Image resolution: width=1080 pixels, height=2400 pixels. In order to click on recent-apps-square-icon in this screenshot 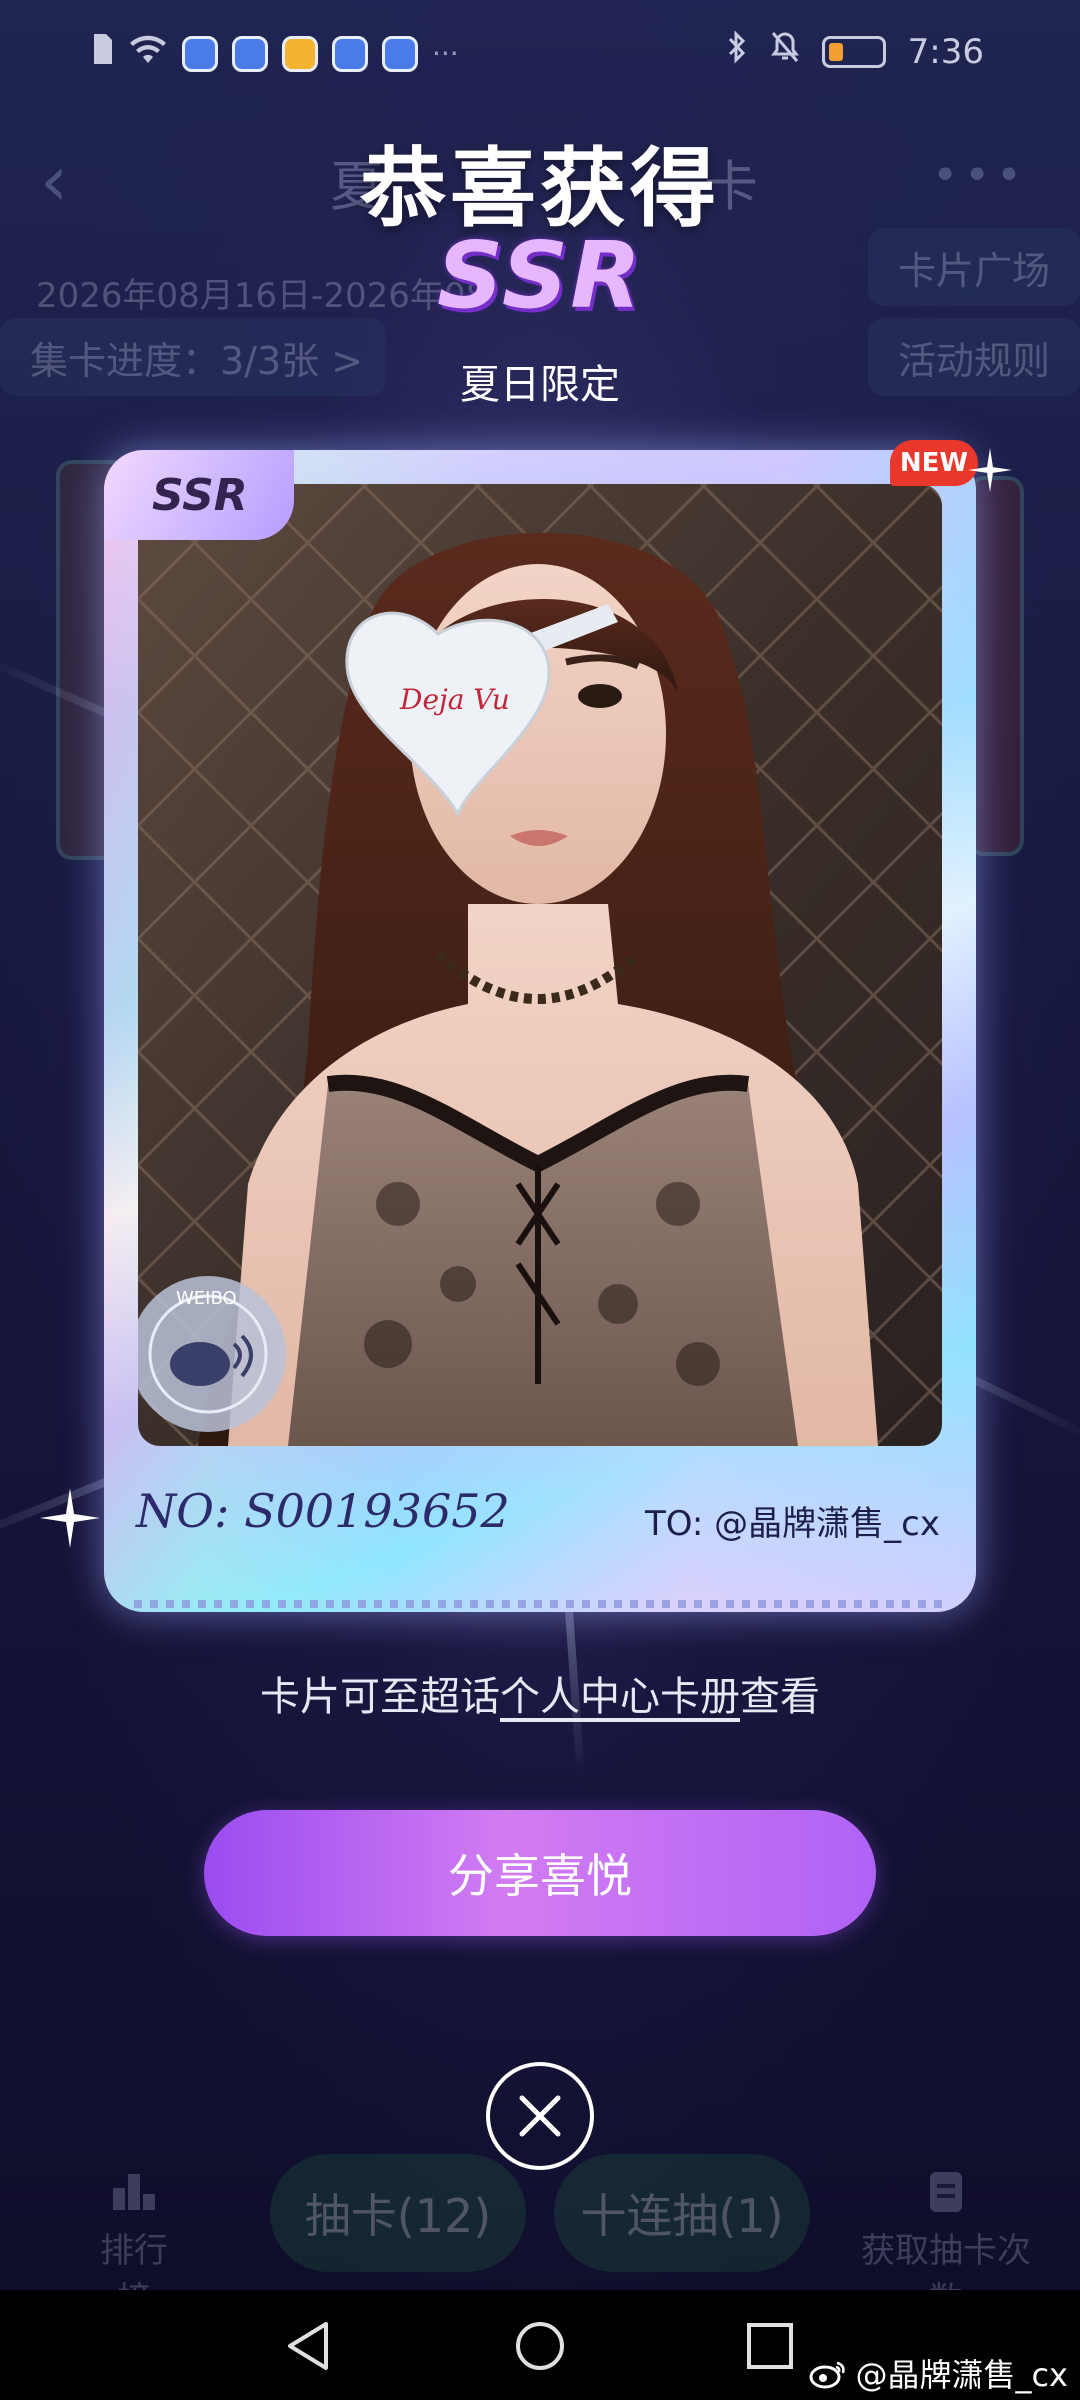, I will do `click(770, 2346)`.